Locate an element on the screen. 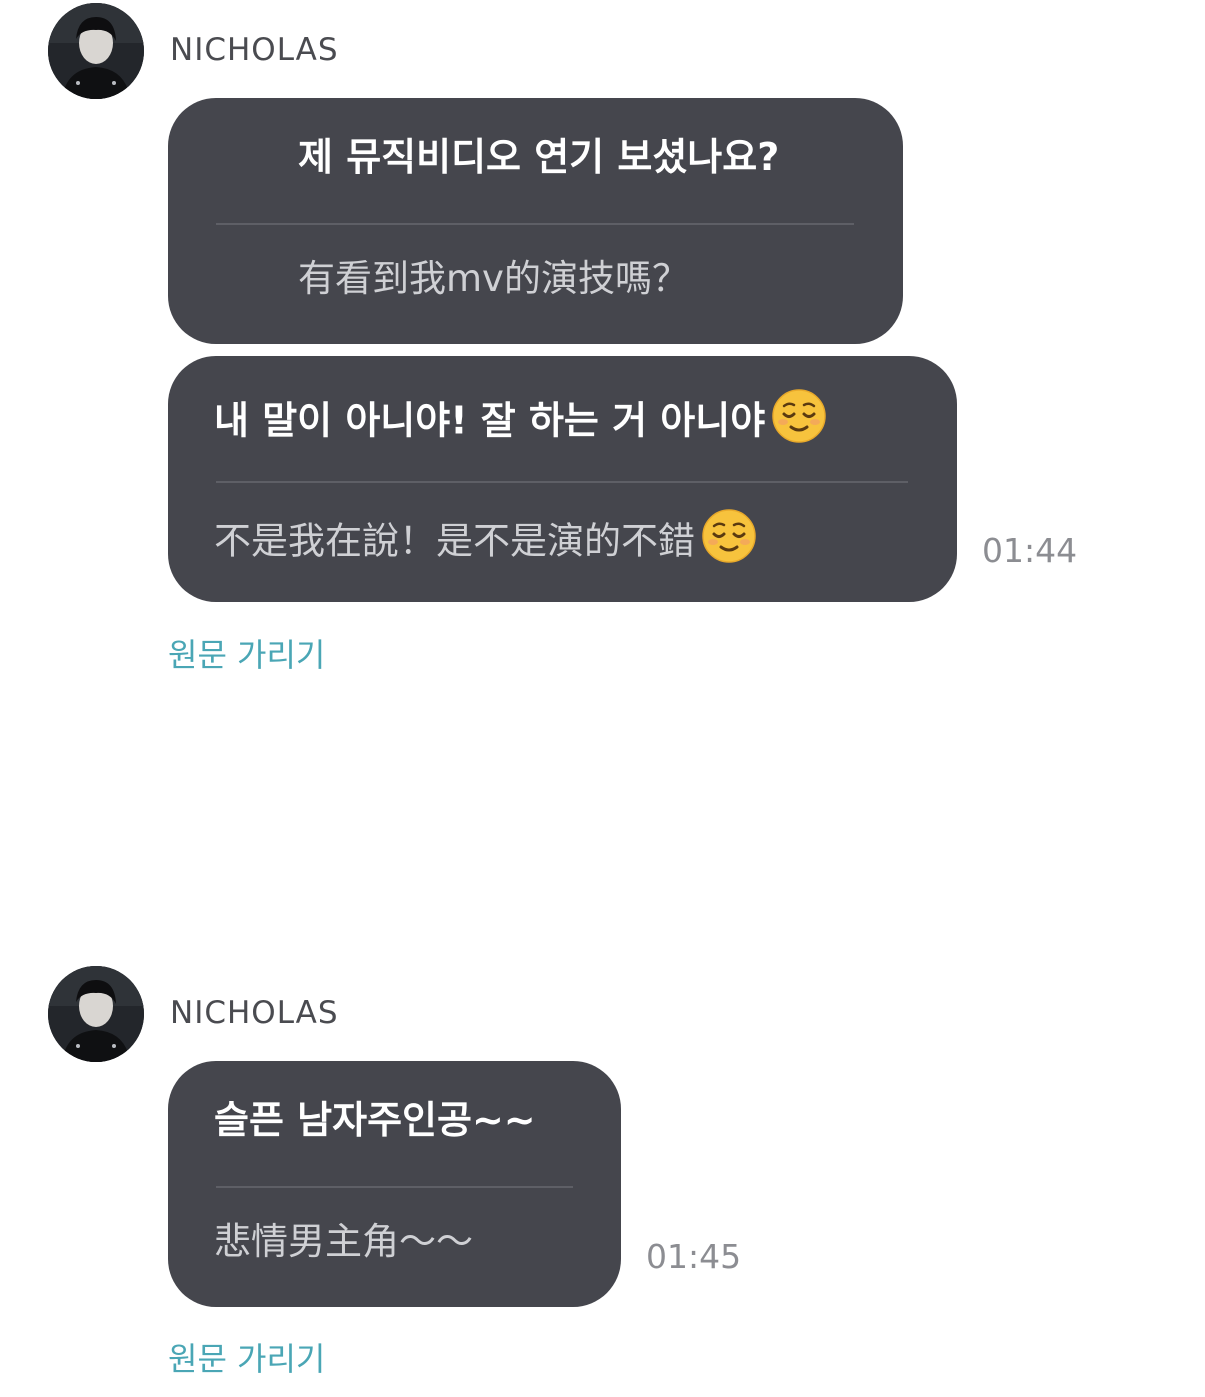 The image size is (1205, 1397). translated-text: 悲情男主角～～ is located at coordinates (343, 1241).